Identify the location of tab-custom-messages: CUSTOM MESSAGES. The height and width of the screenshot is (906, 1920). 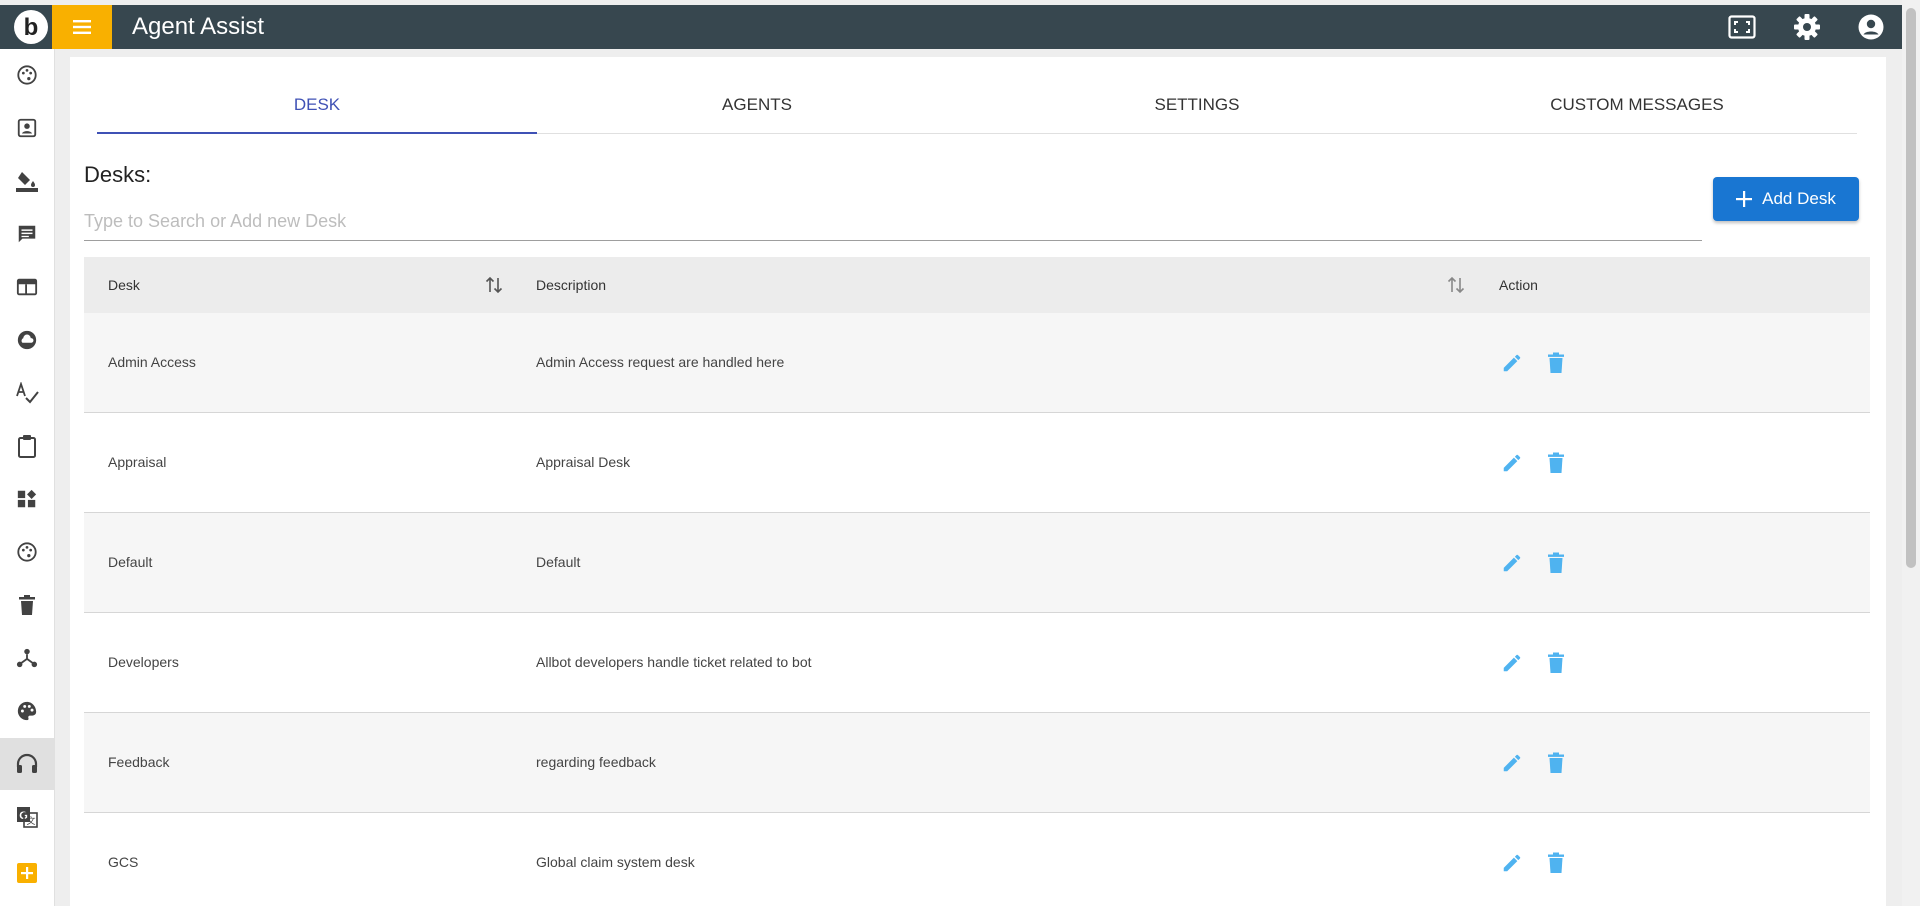
(1637, 105).